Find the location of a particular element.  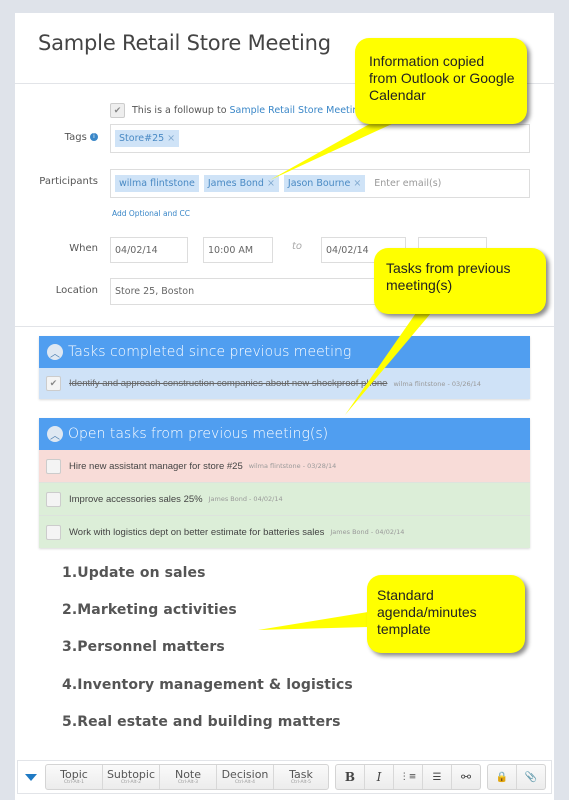

callout-previous-tasks: Tasks from previous meeting(s) is located at coordinates (460, 281).